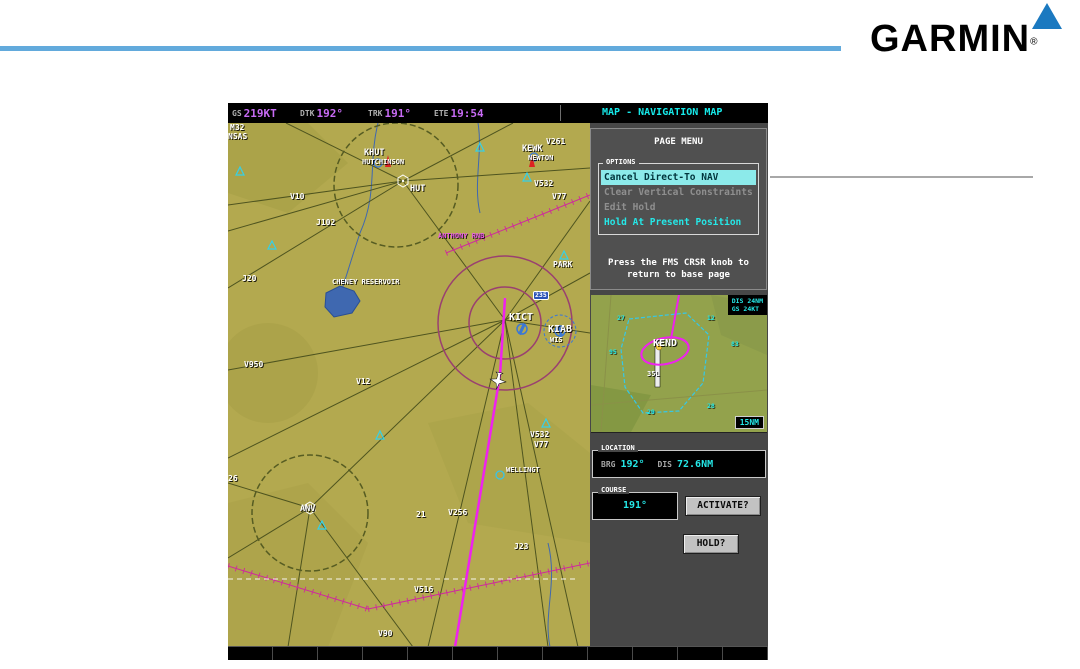 This screenshot has width=1080, height=669. Describe the element at coordinates (397, 113) in the screenshot. I see `trk-value: 191°` at that location.